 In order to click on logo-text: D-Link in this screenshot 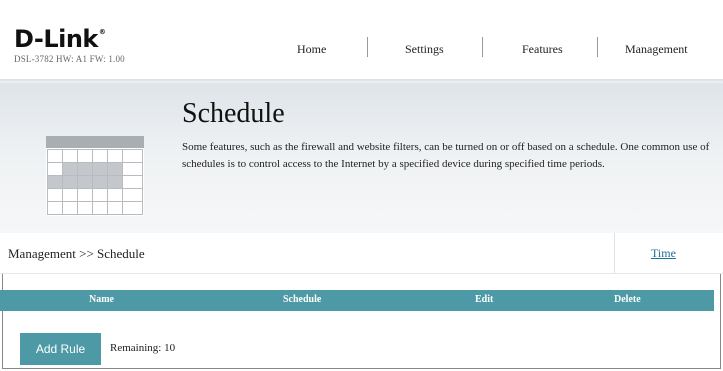, I will do `click(56, 39)`.